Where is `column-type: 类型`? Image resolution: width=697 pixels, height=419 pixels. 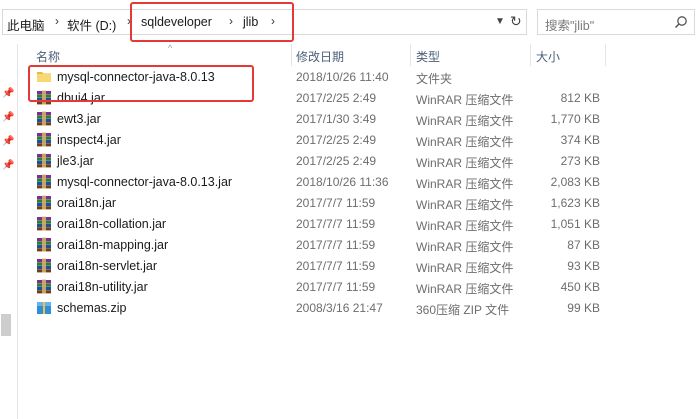 column-type: 类型 is located at coordinates (428, 56).